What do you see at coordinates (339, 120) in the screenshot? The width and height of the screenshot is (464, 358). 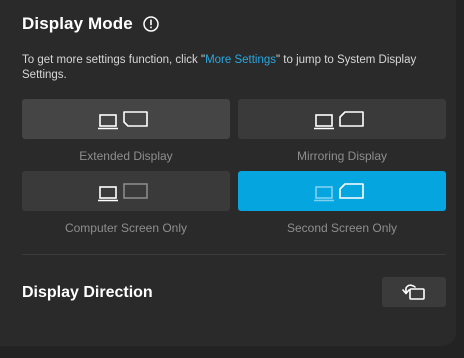 I see `mirroring-display-icon` at bounding box center [339, 120].